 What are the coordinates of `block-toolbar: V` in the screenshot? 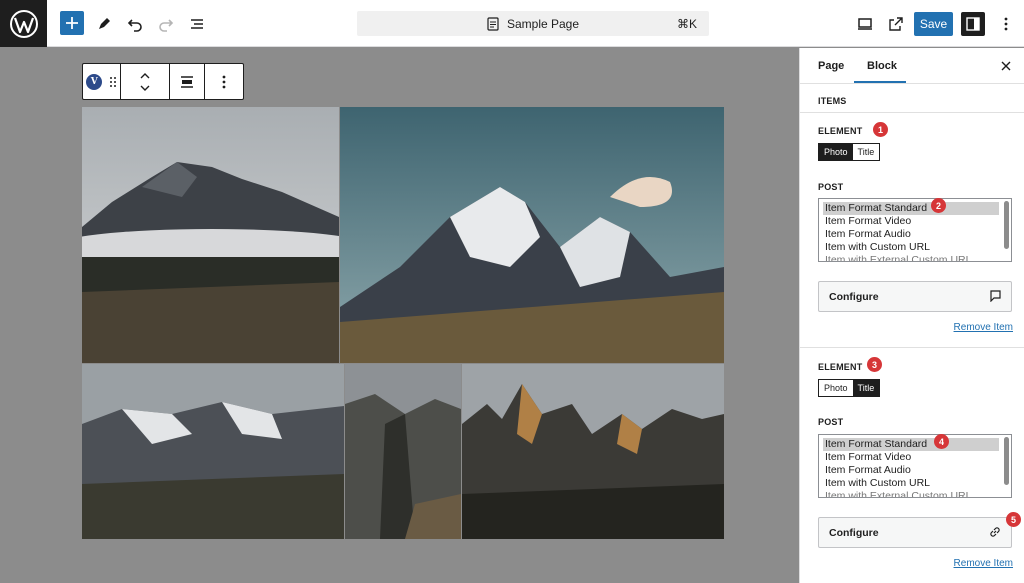 It's located at (163, 81).